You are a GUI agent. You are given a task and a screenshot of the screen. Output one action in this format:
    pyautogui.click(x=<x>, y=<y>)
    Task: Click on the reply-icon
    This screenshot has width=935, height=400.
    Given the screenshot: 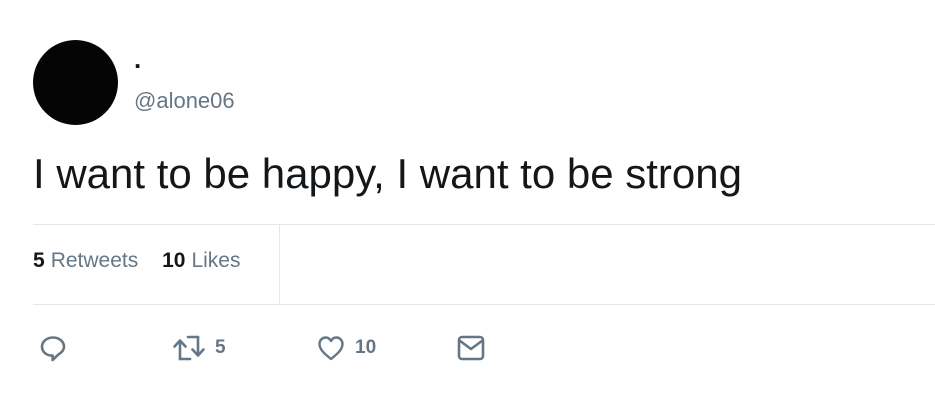 What is the action you would take?
    pyautogui.click(x=53, y=348)
    